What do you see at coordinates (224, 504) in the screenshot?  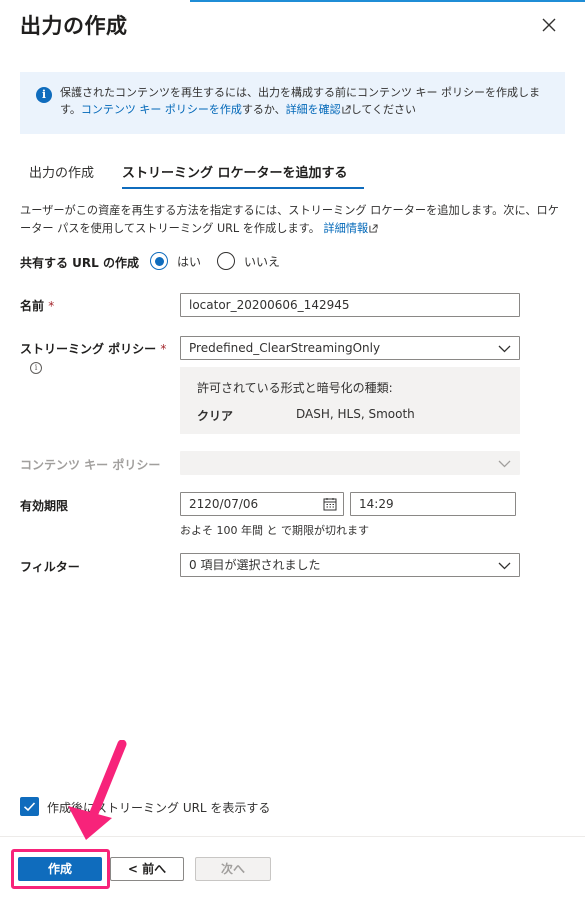 I see `expiry-date-value: 2120/07/06` at bounding box center [224, 504].